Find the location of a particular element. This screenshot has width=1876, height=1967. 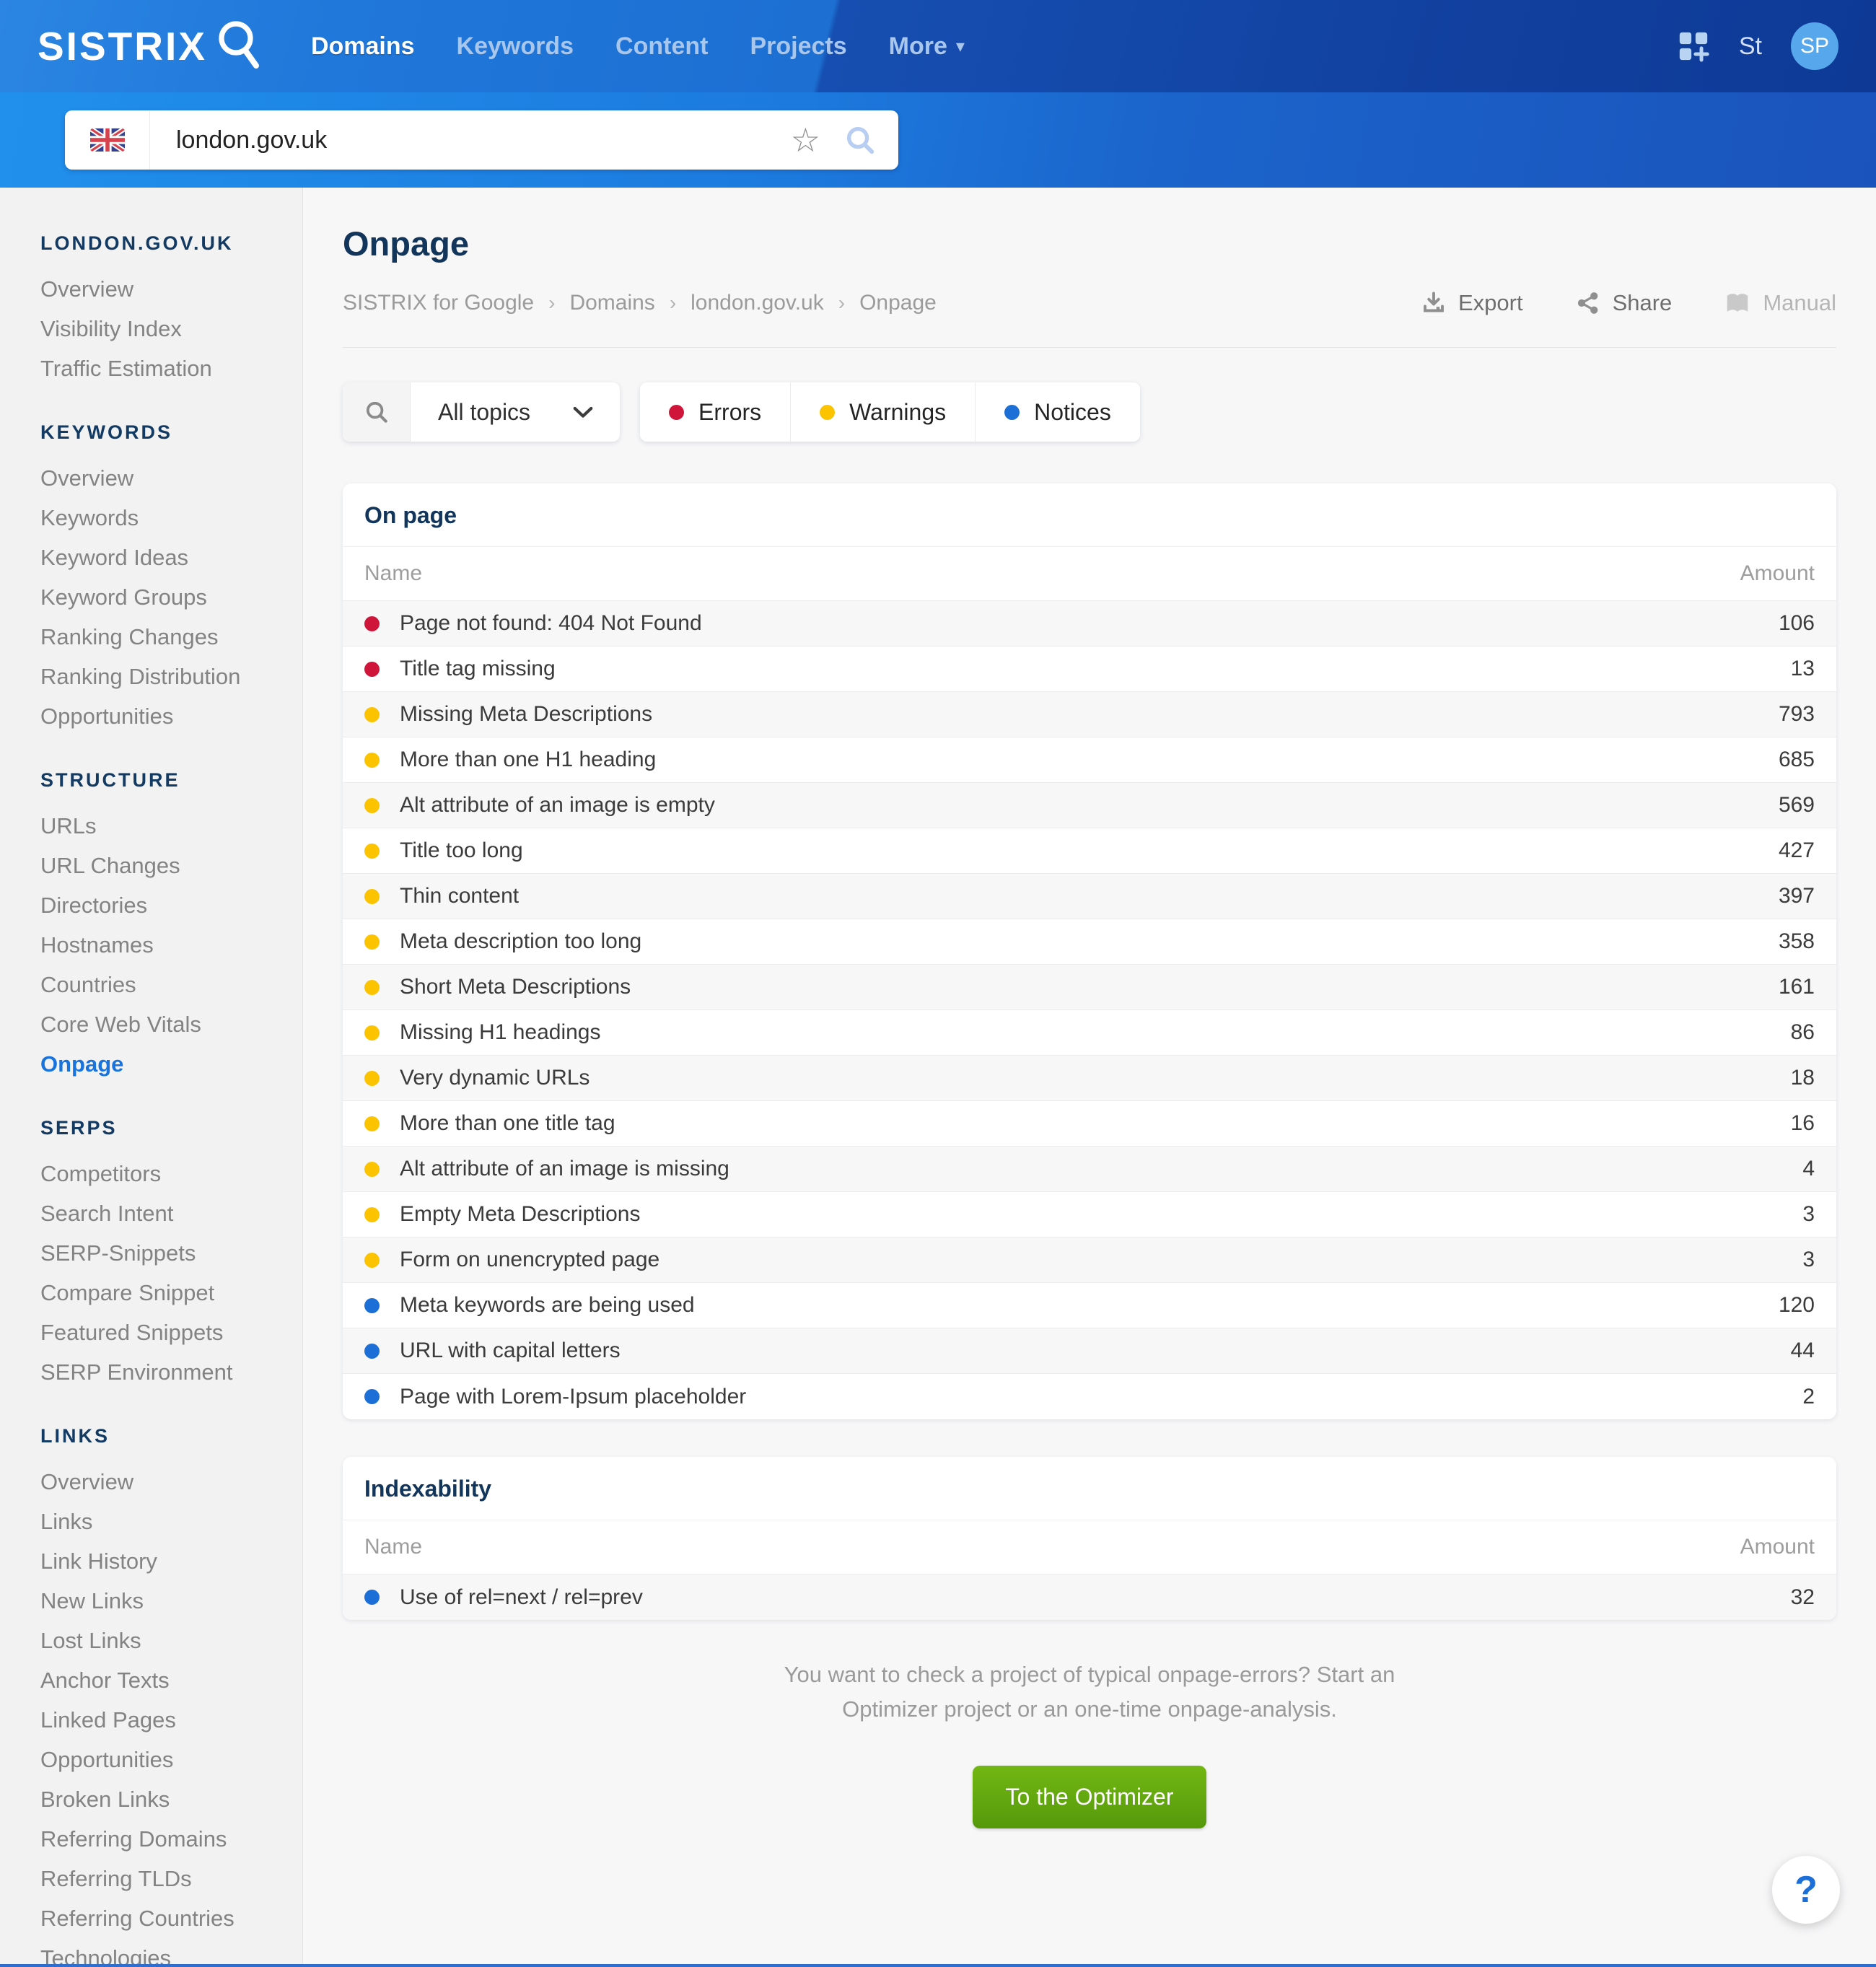

indexability-table-body: Use of rel=next / rel=prev 32 is located at coordinates (1089, 1597).